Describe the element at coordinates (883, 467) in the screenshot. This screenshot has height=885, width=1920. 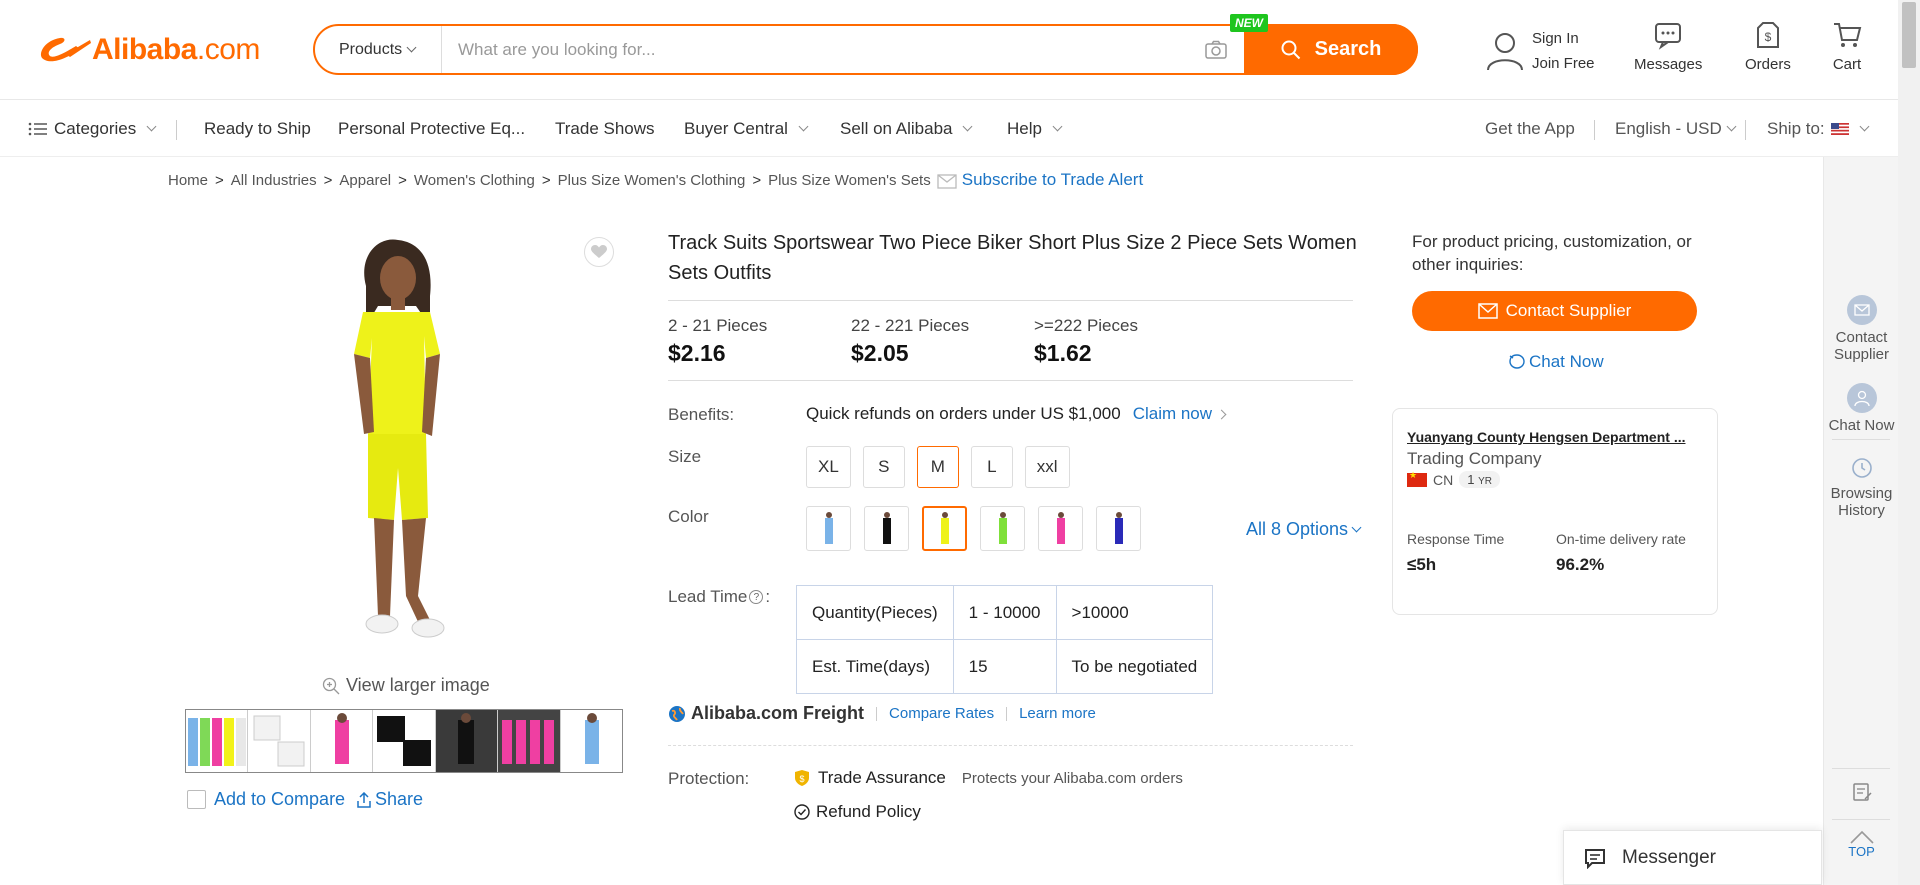
I see `size-option-s: S` at that location.